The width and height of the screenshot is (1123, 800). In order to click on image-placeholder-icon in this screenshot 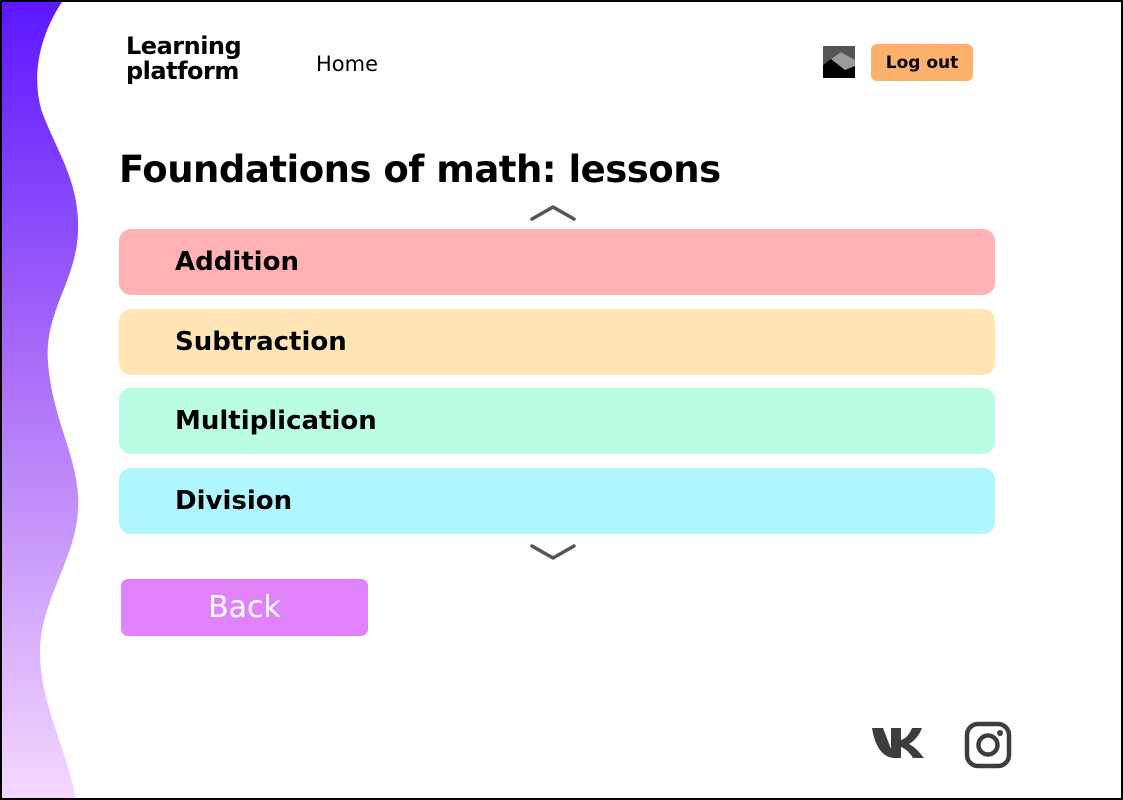, I will do `click(839, 62)`.